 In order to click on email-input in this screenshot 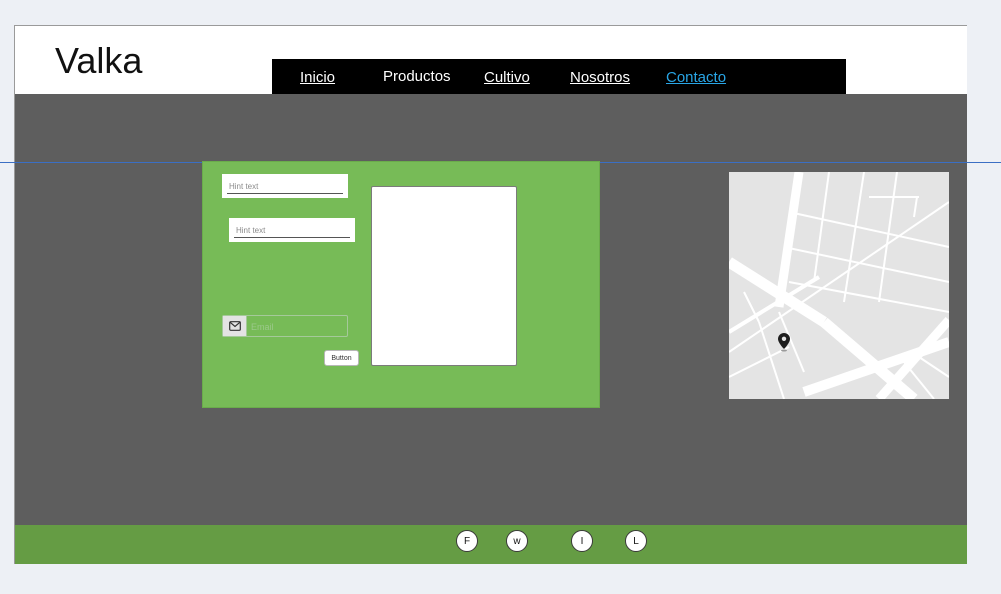, I will do `click(298, 326)`.